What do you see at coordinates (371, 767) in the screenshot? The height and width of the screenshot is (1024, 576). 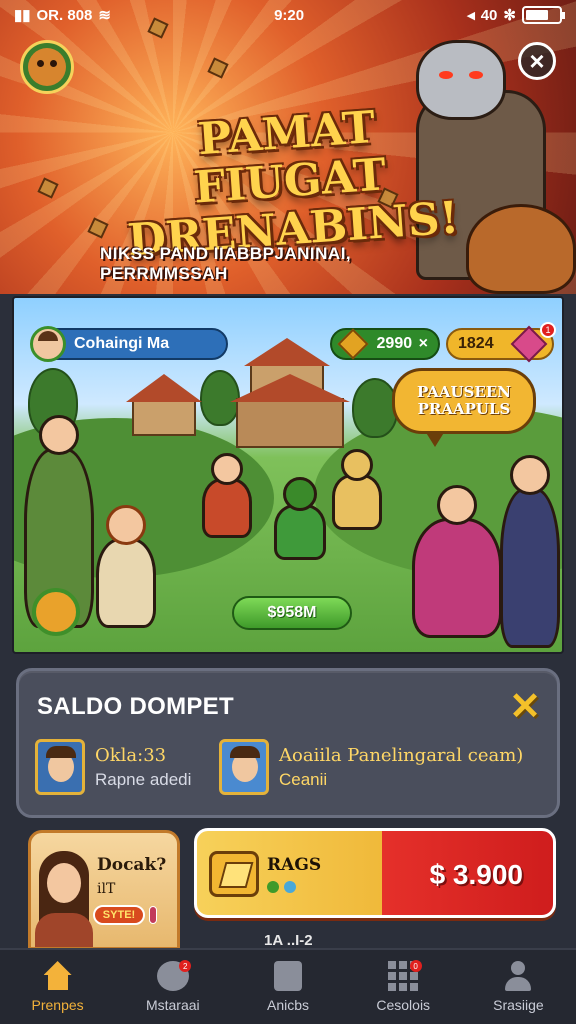 I see `friend-entry: Aoaiila Panelingaral ceam) Ceanii` at bounding box center [371, 767].